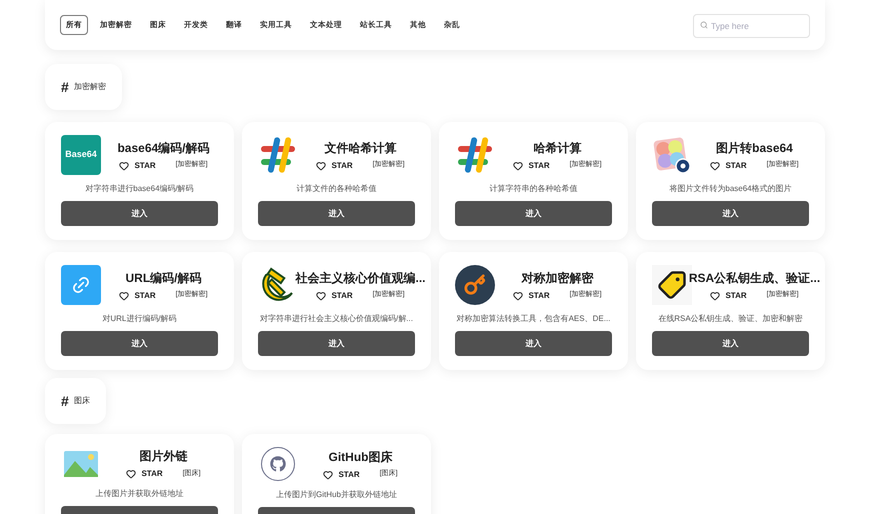 The width and height of the screenshot is (874, 514). What do you see at coordinates (336, 495) in the screenshot?
I see `tool-description: 上传图片到GitHub并获取外链地址` at bounding box center [336, 495].